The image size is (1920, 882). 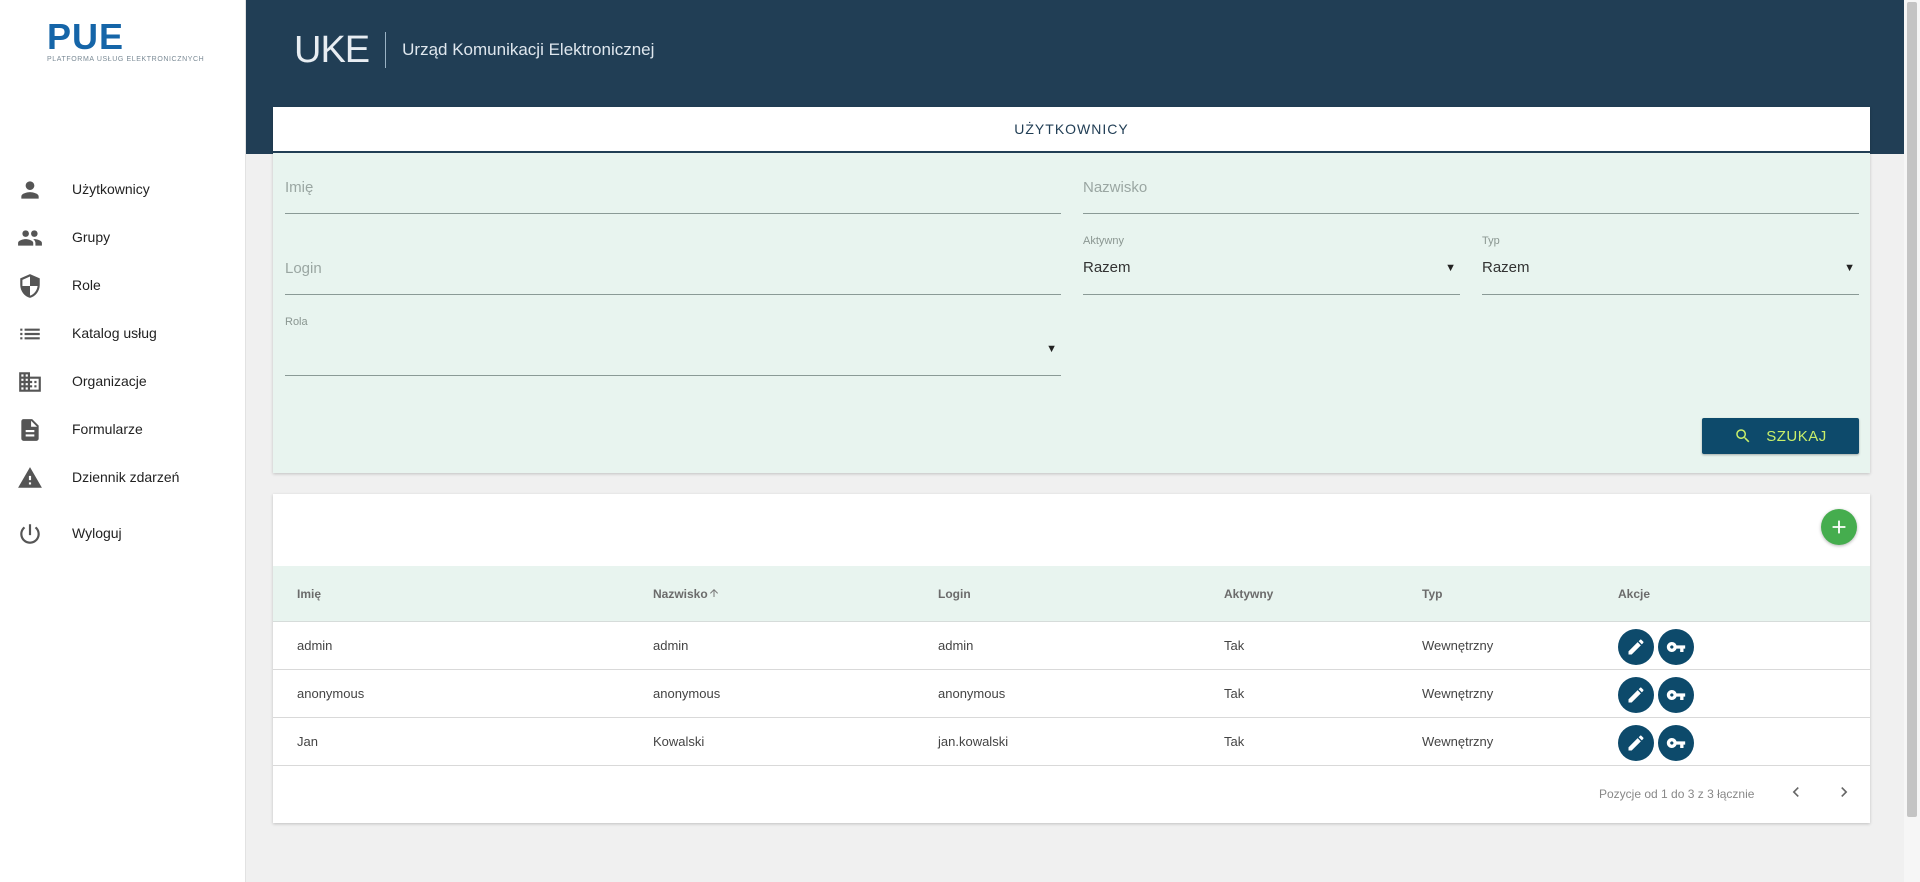 What do you see at coordinates (1071, 646) in the screenshot?
I see `table-row: admin admin admin Tak Wewnętrzny` at bounding box center [1071, 646].